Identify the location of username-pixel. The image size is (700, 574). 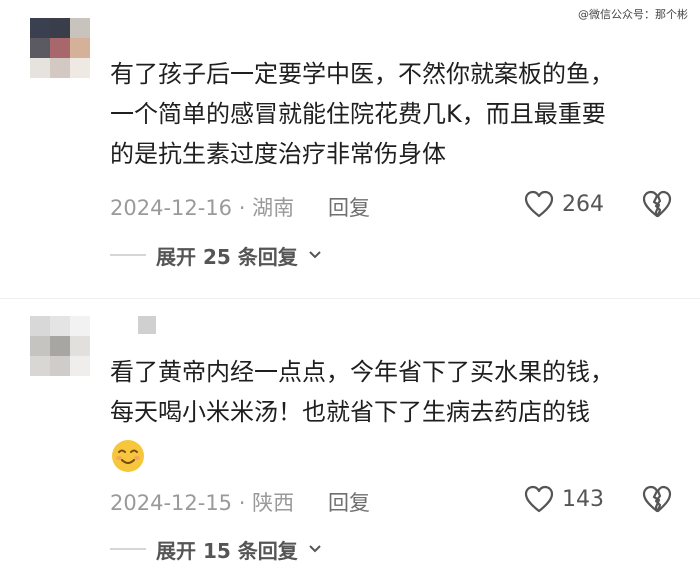
(147, 325).